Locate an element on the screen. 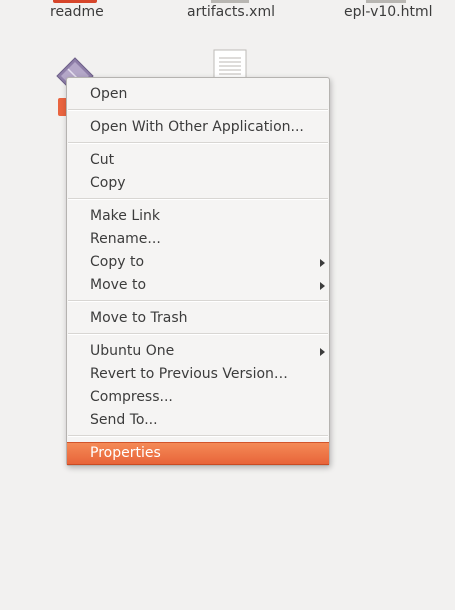 This screenshot has height=610, width=455. file-label-epl: epl-v10.html is located at coordinates (388, 12).